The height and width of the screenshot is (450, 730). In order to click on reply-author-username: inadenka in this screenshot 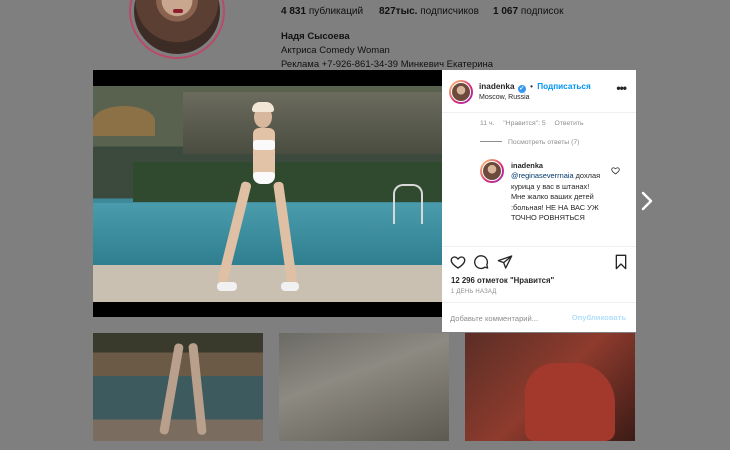, I will do `click(557, 166)`.